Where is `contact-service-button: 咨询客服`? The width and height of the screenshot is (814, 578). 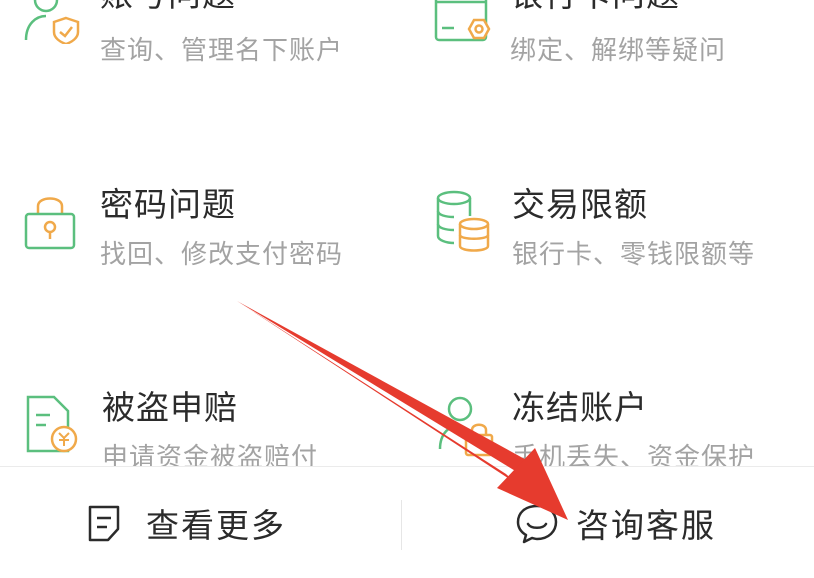 contact-service-button: 咨询客服 is located at coordinates (615, 522).